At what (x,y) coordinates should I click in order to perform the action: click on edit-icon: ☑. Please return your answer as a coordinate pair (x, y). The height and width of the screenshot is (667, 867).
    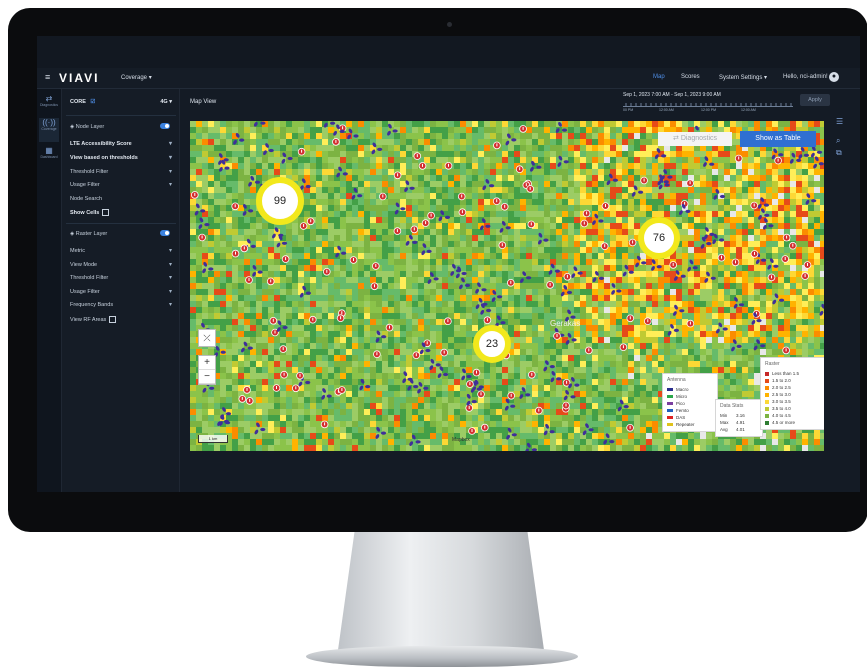
    Looking at the image, I should click on (92, 102).